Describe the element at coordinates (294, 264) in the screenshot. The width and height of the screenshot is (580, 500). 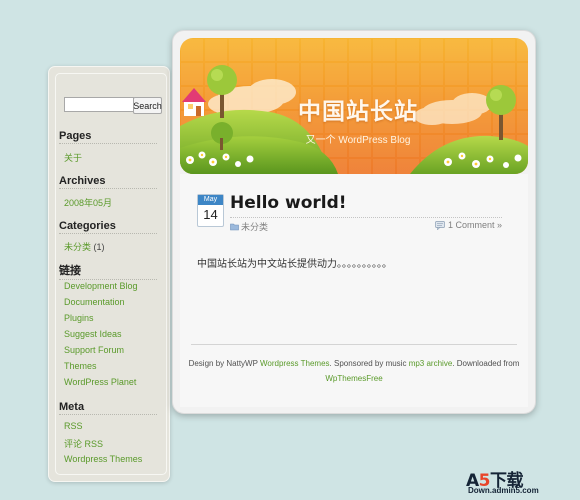
I see `post-body-text: 中国站长站为中文站长提供动力。。。。。。。。。。` at that location.